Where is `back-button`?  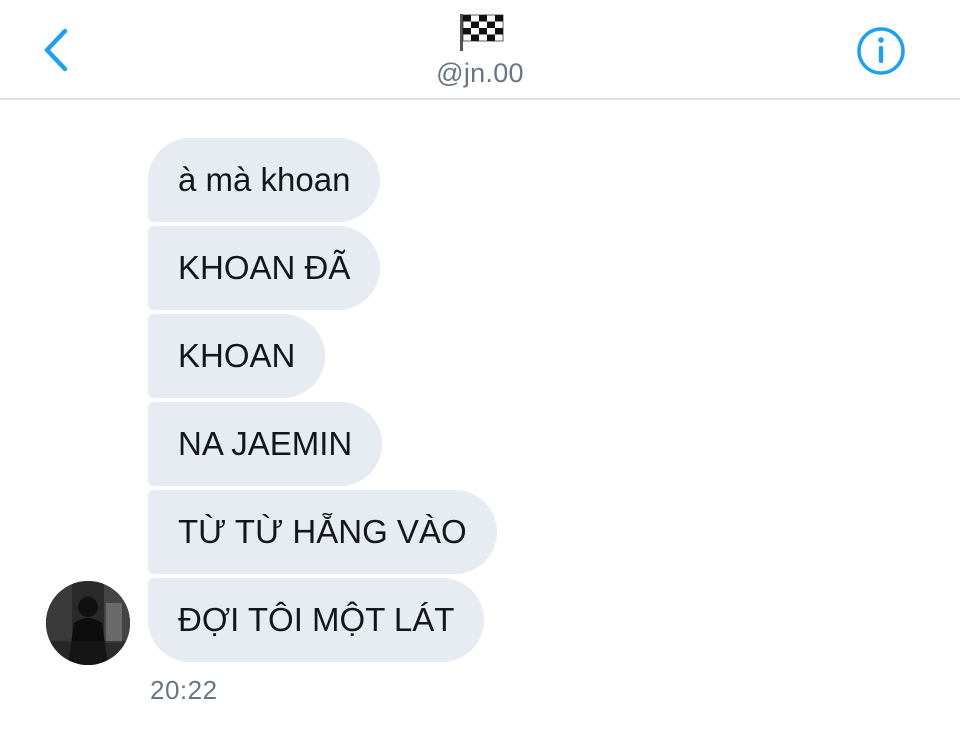
back-button is located at coordinates (56, 50).